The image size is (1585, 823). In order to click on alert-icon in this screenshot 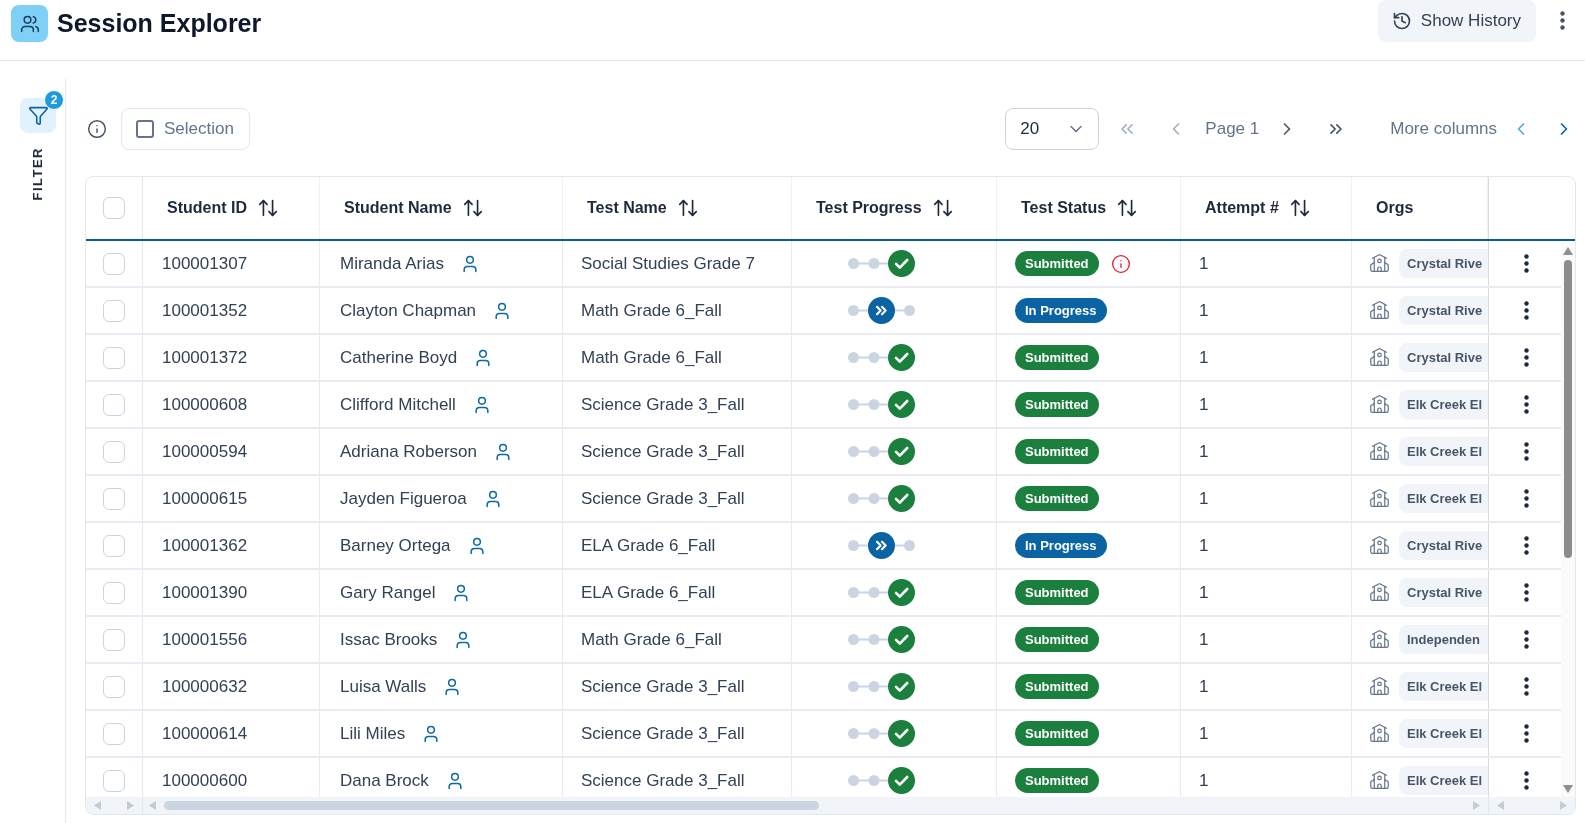, I will do `click(1120, 263)`.